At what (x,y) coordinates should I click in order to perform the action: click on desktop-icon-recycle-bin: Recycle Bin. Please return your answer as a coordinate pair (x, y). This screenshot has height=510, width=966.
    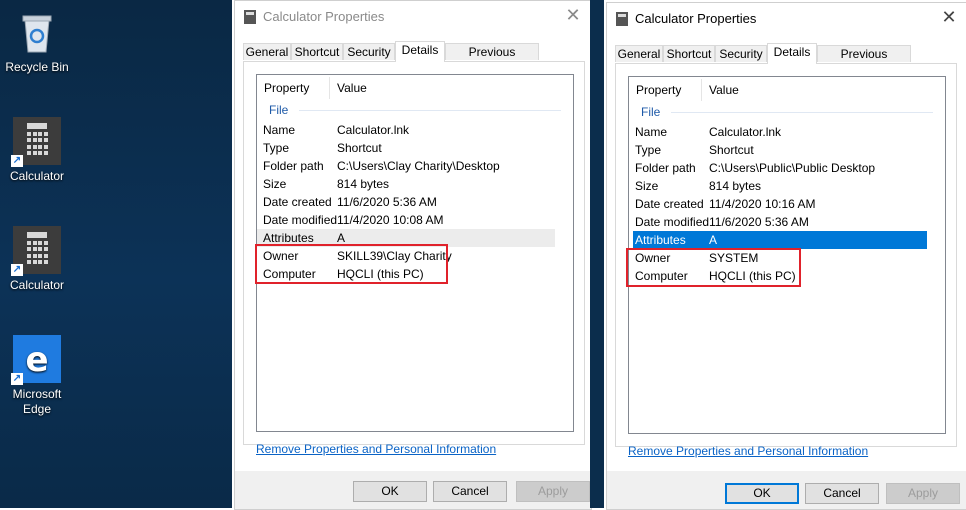
    Looking at the image, I should click on (38, 41).